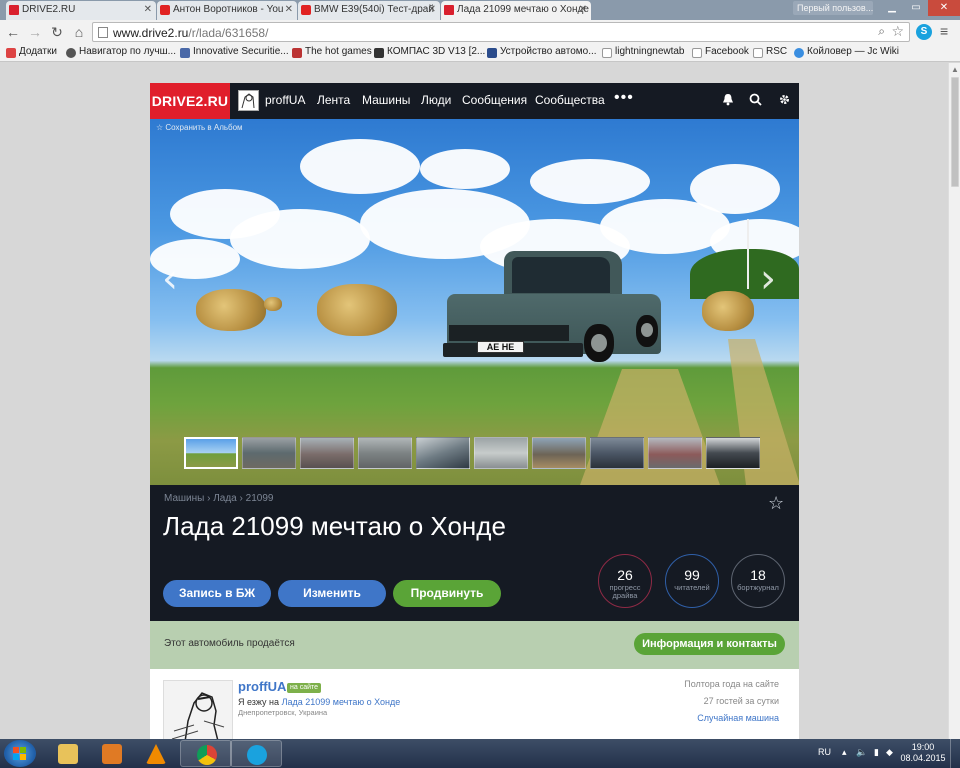 The image size is (960, 768). Describe the element at coordinates (156, 753) in the screenshot. I see `taskbar-vlc` at that location.